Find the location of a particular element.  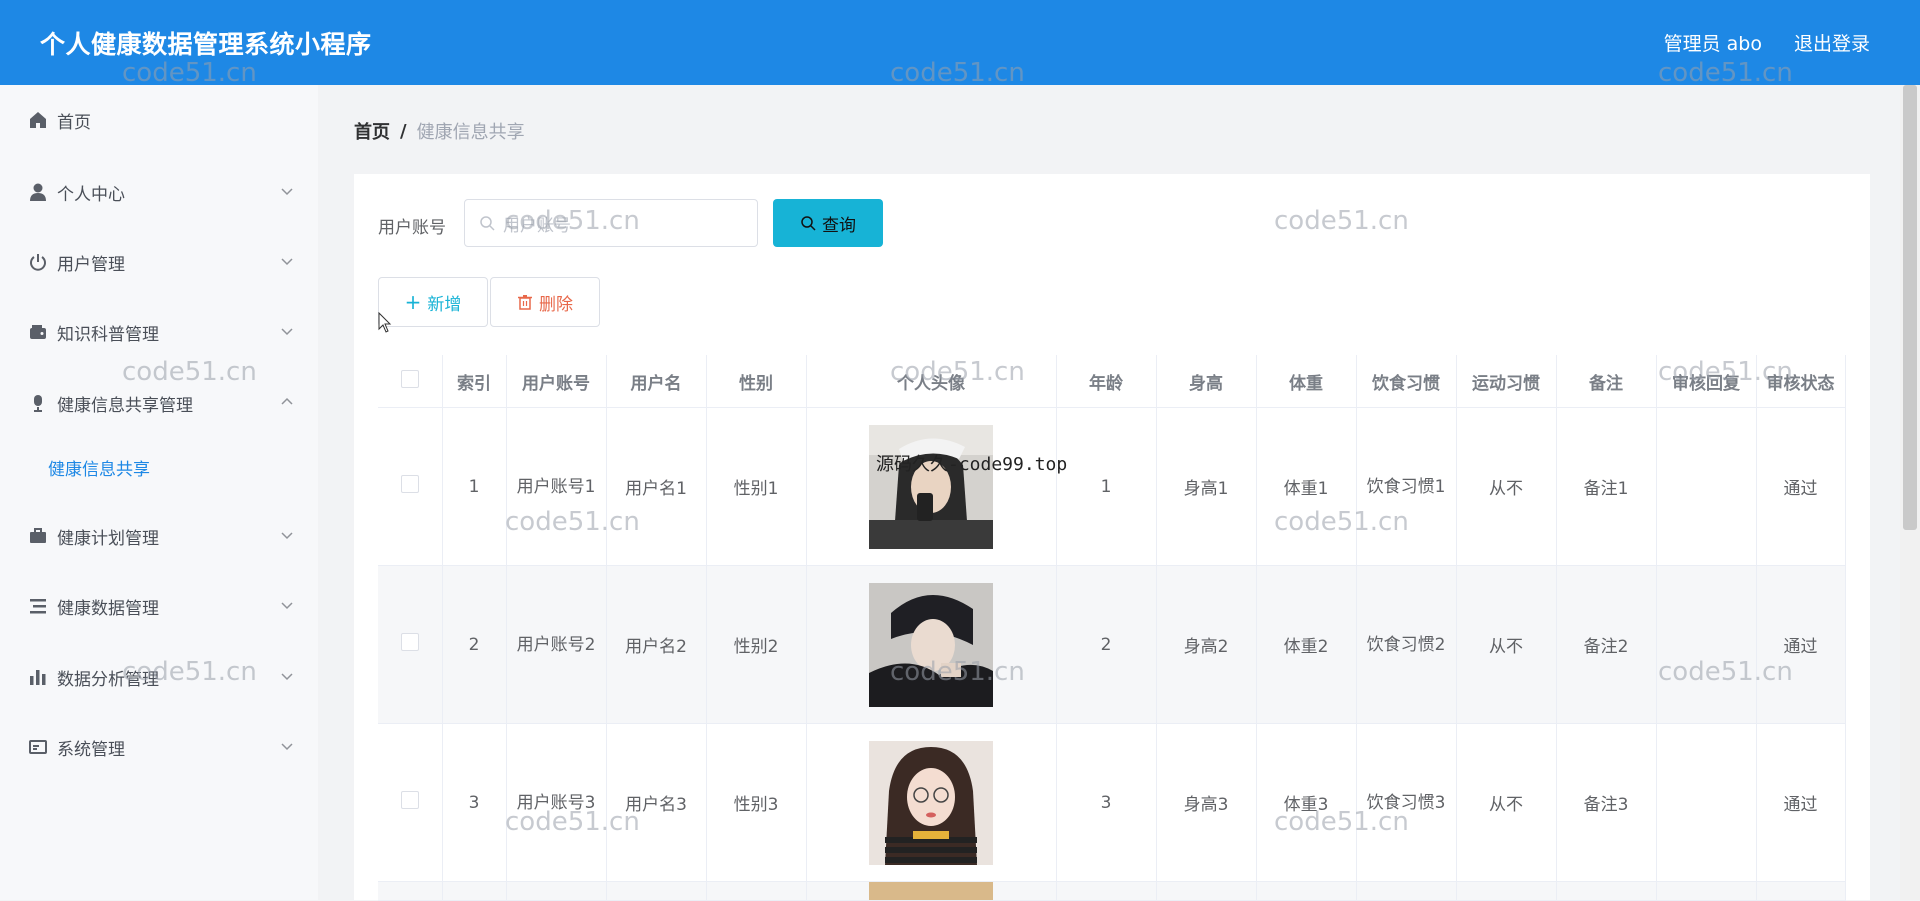

cell-age: 1 is located at coordinates (1106, 486).